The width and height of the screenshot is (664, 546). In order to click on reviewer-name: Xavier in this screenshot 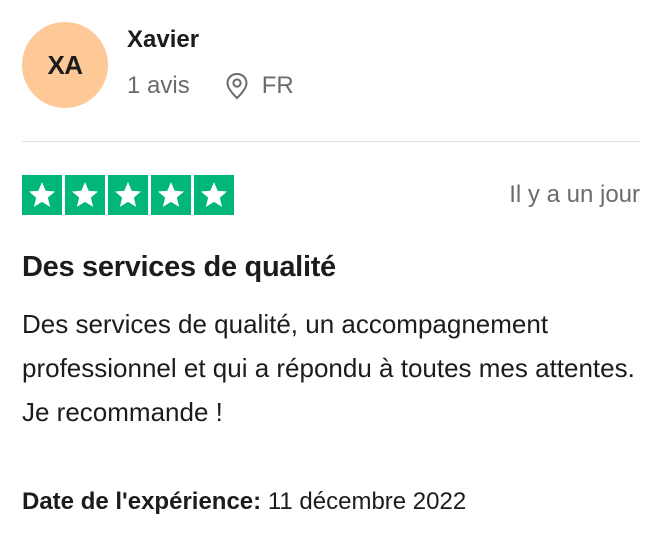, I will do `click(163, 40)`.